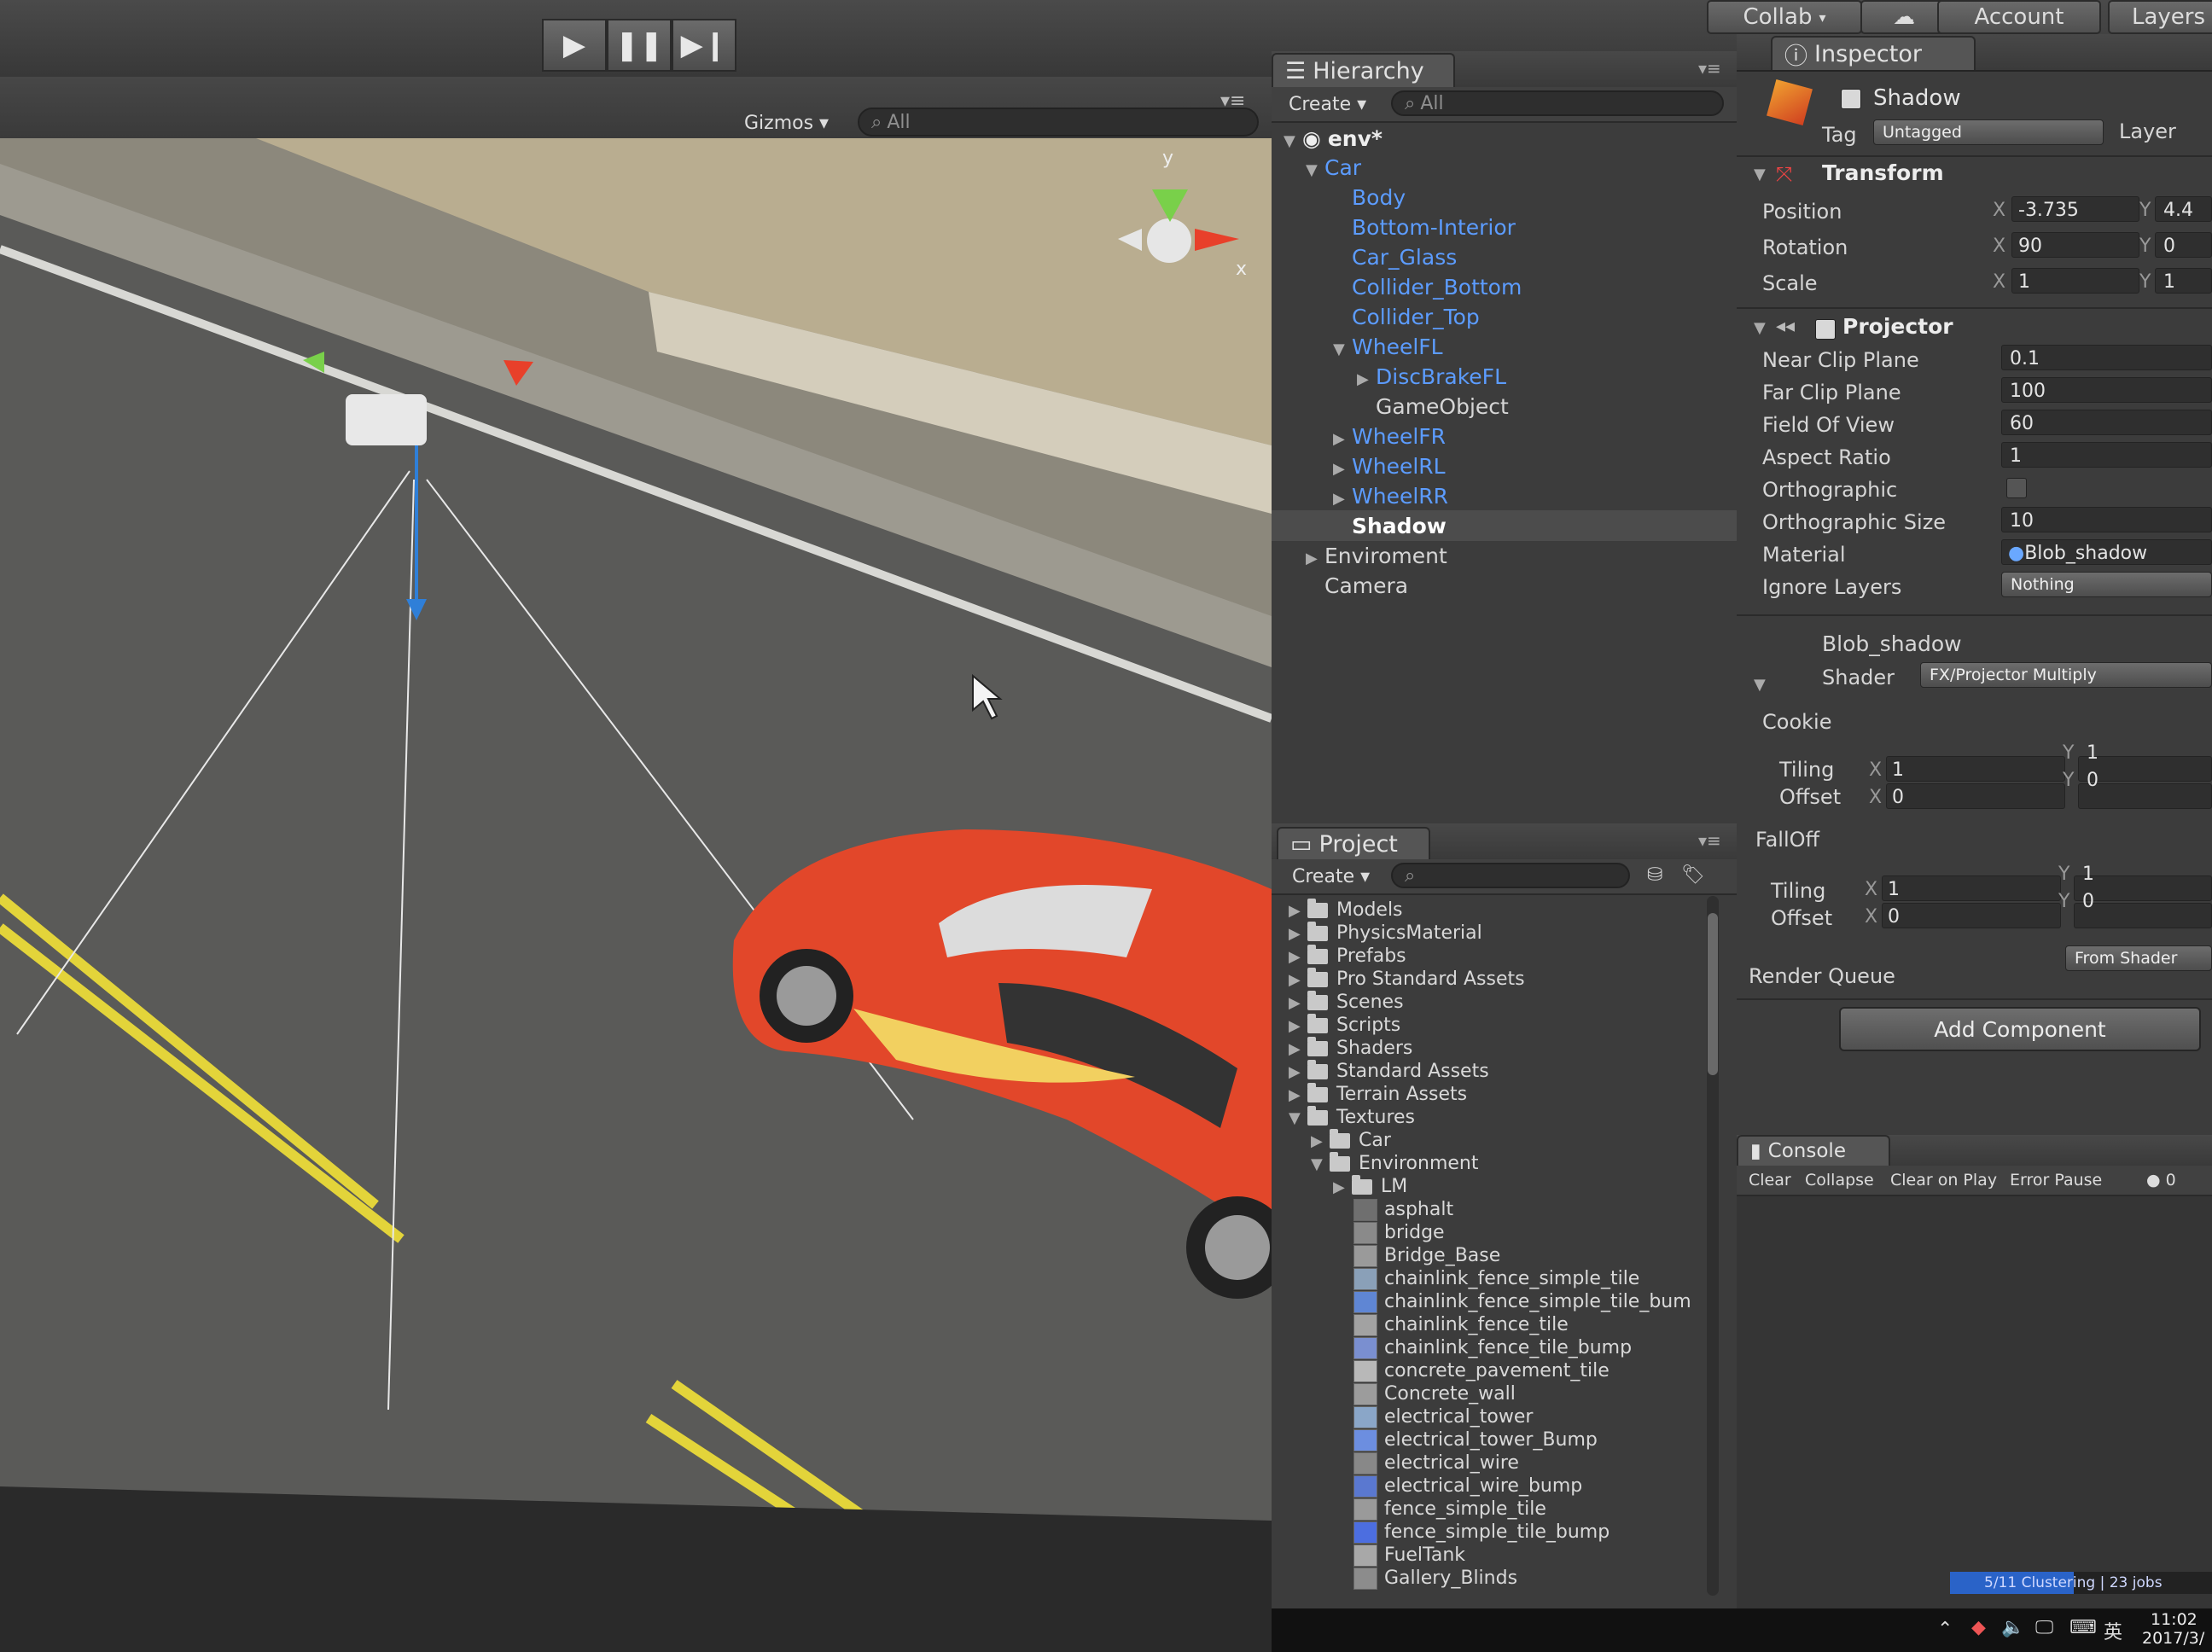  Describe the element at coordinates (1403, 1210) in the screenshot. I see `texture-asphalt: asphalt` at that location.